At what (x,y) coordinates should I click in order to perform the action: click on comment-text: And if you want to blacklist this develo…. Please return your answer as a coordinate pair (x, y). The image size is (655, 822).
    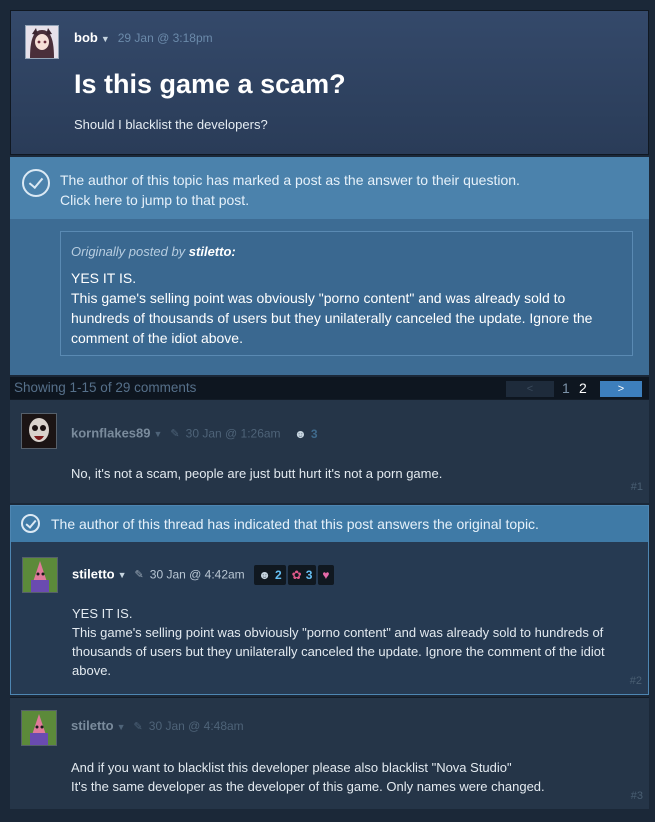
    Looking at the image, I should click on (353, 777).